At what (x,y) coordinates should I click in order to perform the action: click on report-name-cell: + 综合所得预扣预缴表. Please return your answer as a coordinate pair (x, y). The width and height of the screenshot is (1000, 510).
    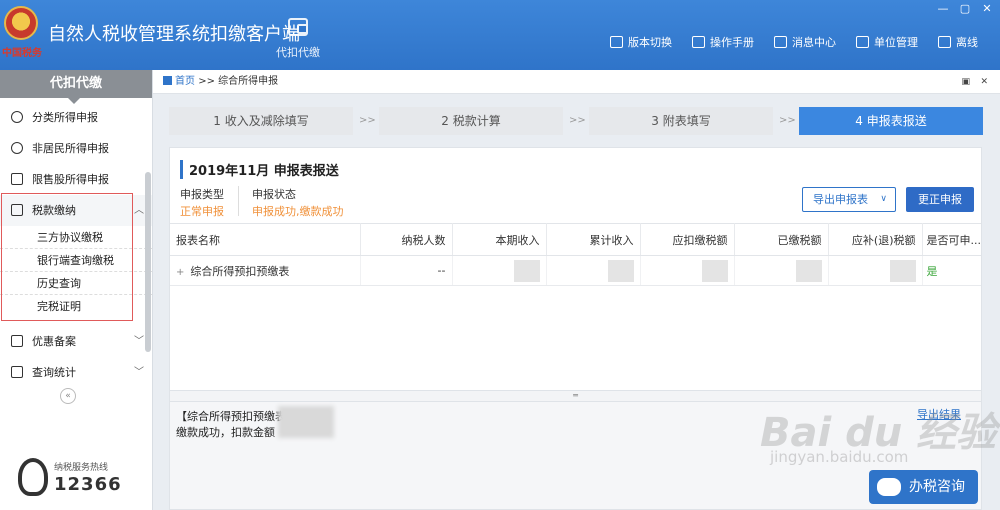
    Looking at the image, I should click on (265, 270).